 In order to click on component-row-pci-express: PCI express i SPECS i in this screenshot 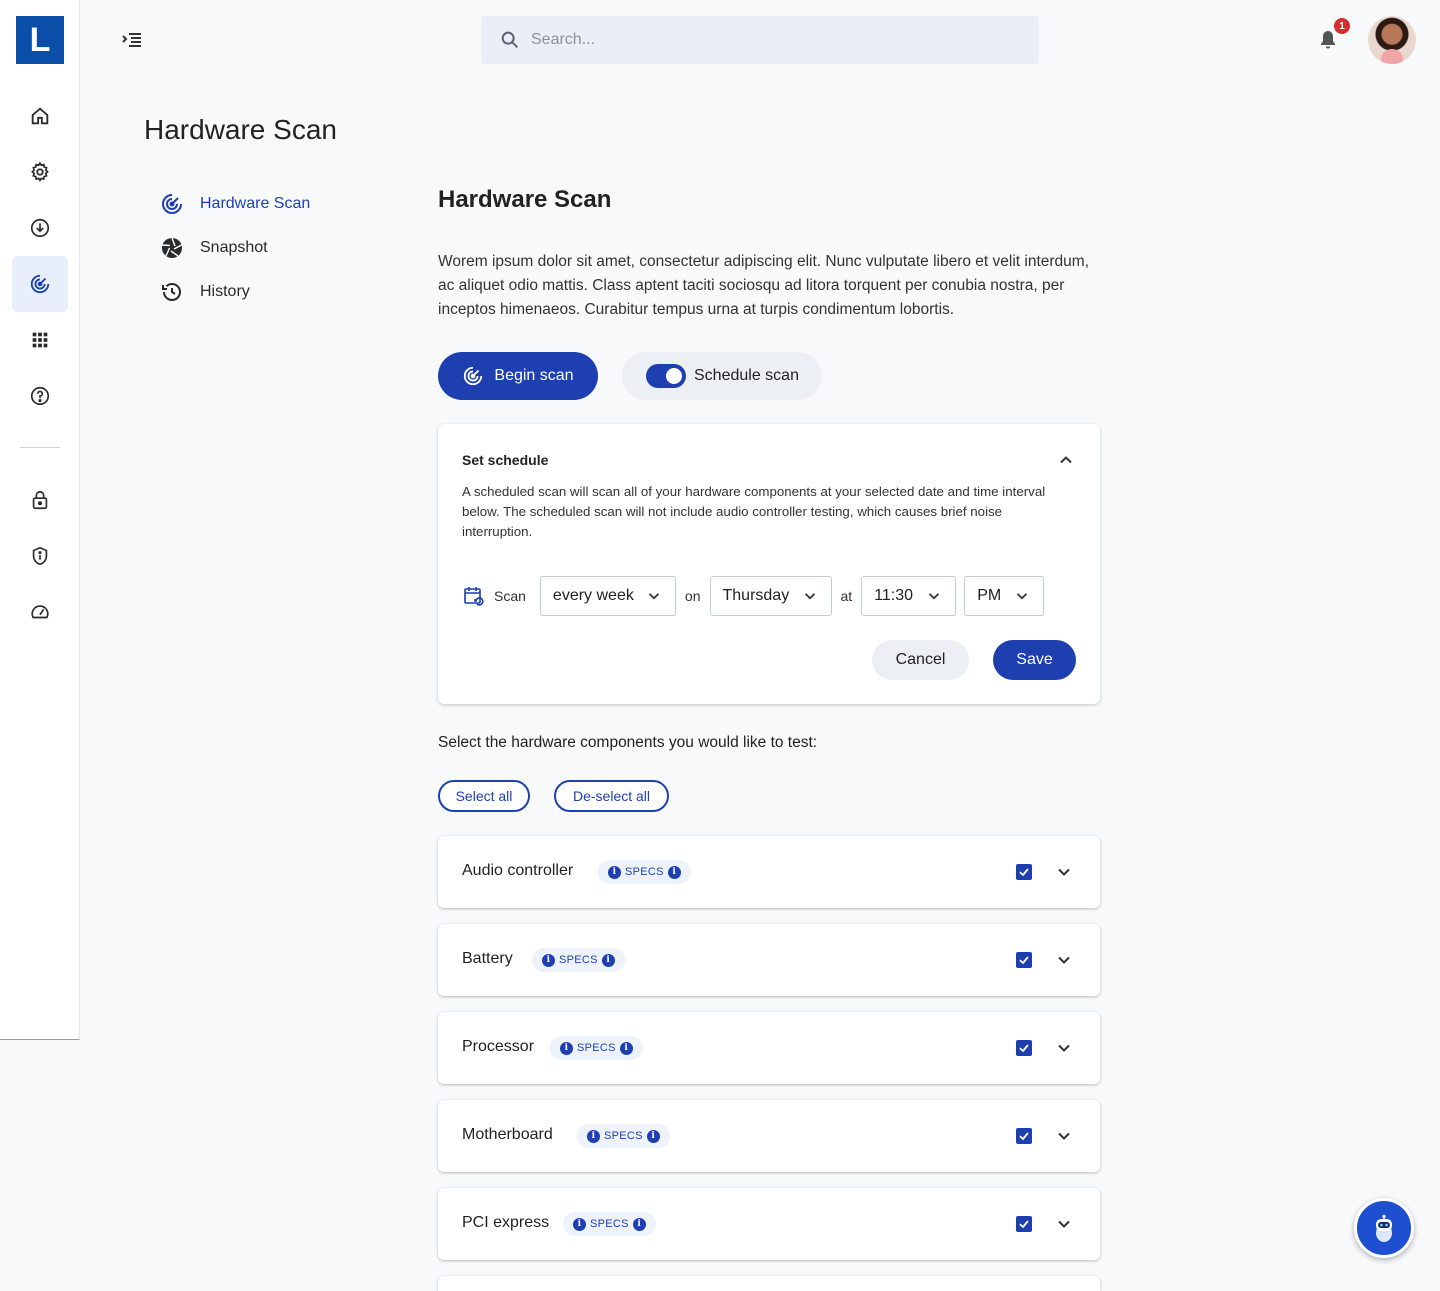, I will do `click(769, 1224)`.